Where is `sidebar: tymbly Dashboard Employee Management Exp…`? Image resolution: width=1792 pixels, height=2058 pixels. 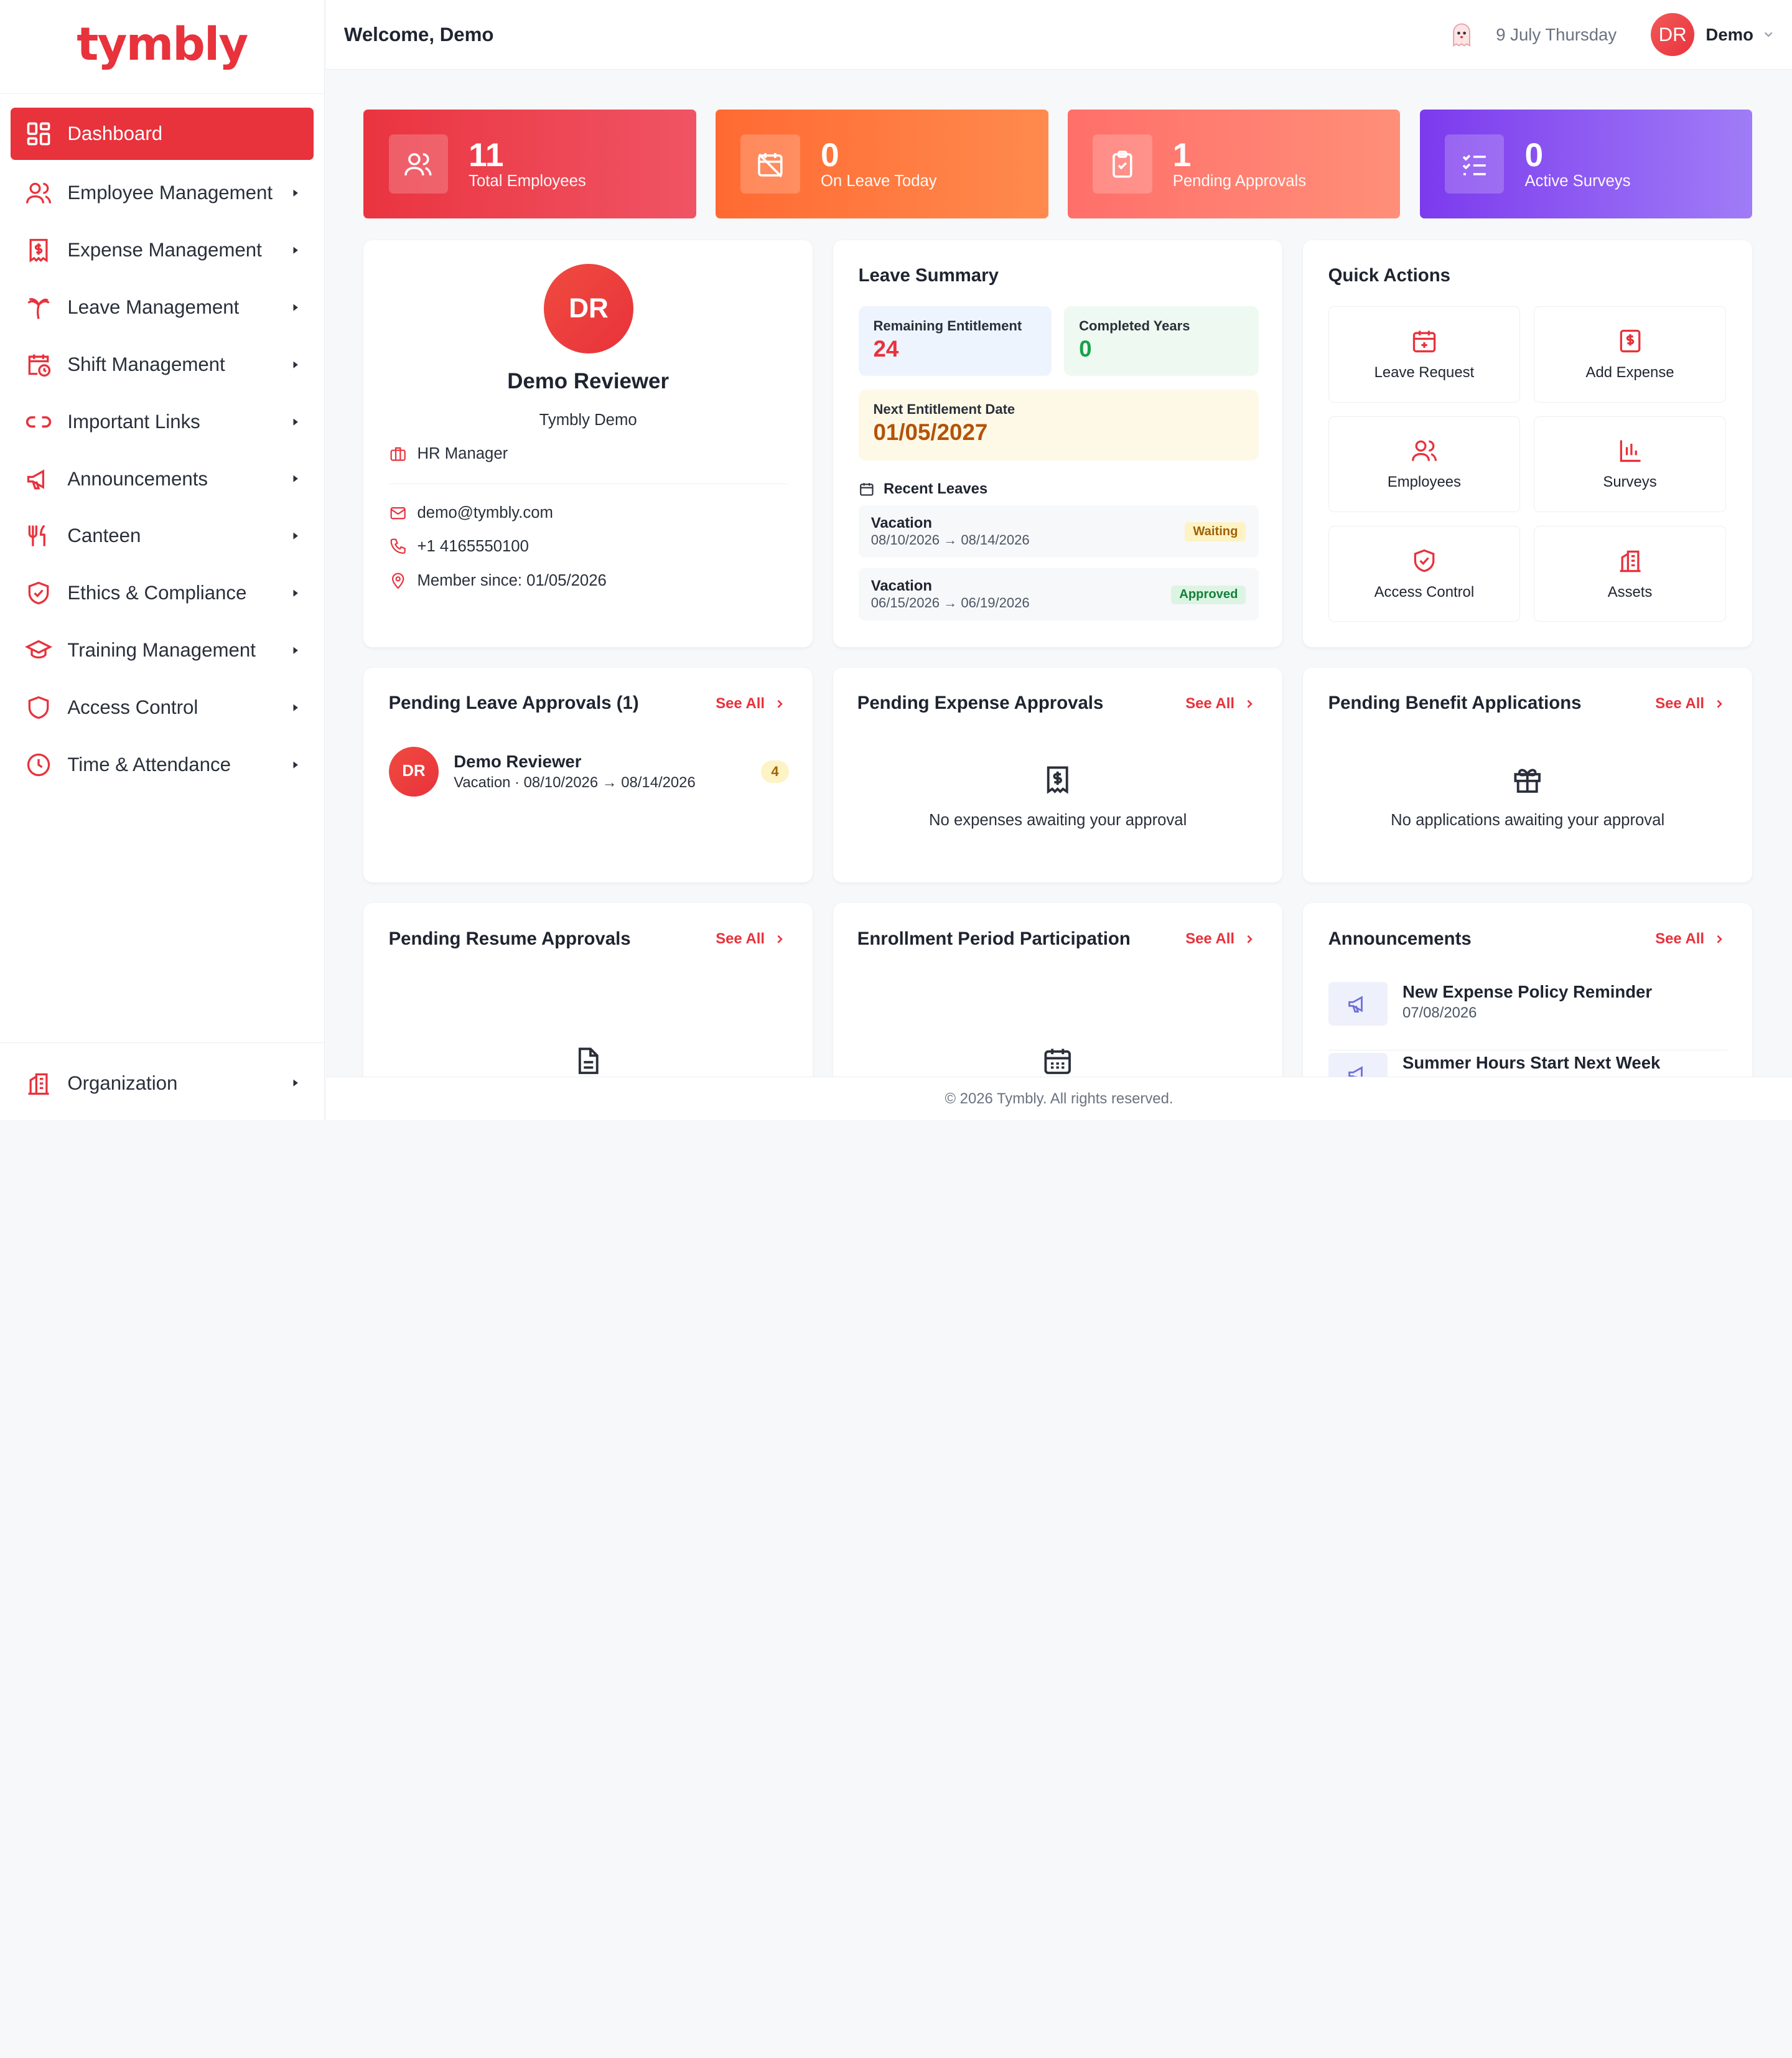
sidebar: tymbly Dashboard Employee Management Exp… is located at coordinates (162, 560).